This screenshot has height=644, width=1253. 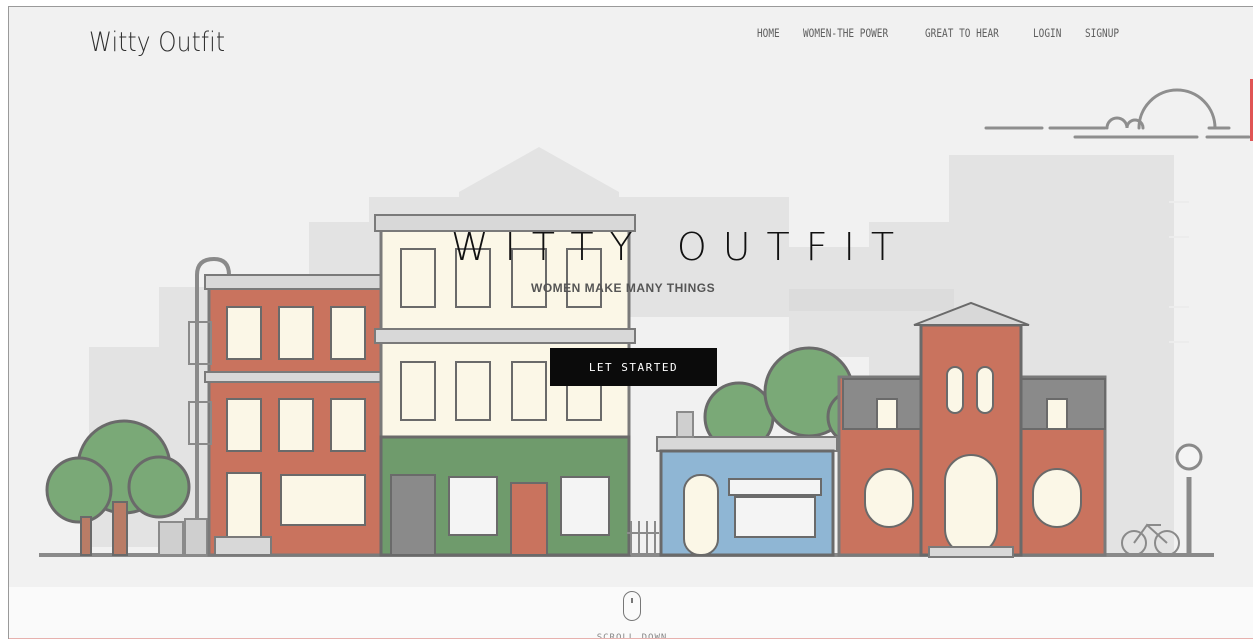 What do you see at coordinates (681, 247) in the screenshot?
I see `hero-title: WITTY OUTFIT` at bounding box center [681, 247].